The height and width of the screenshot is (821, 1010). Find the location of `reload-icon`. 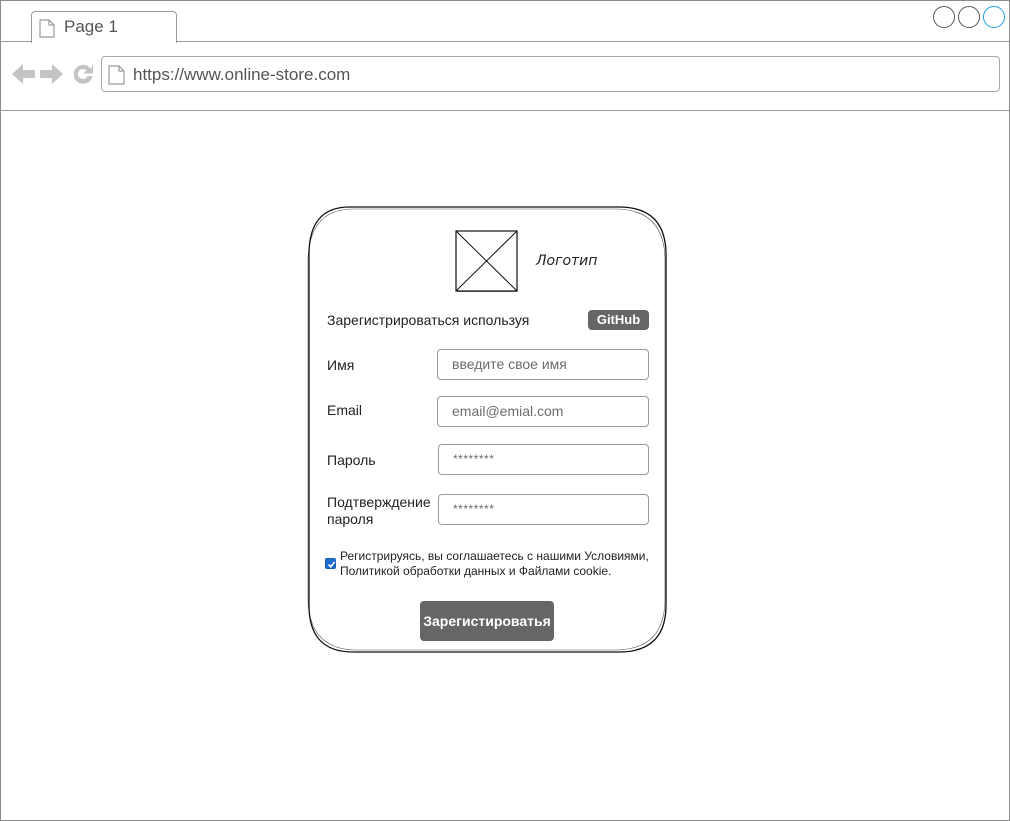

reload-icon is located at coordinates (83, 74).